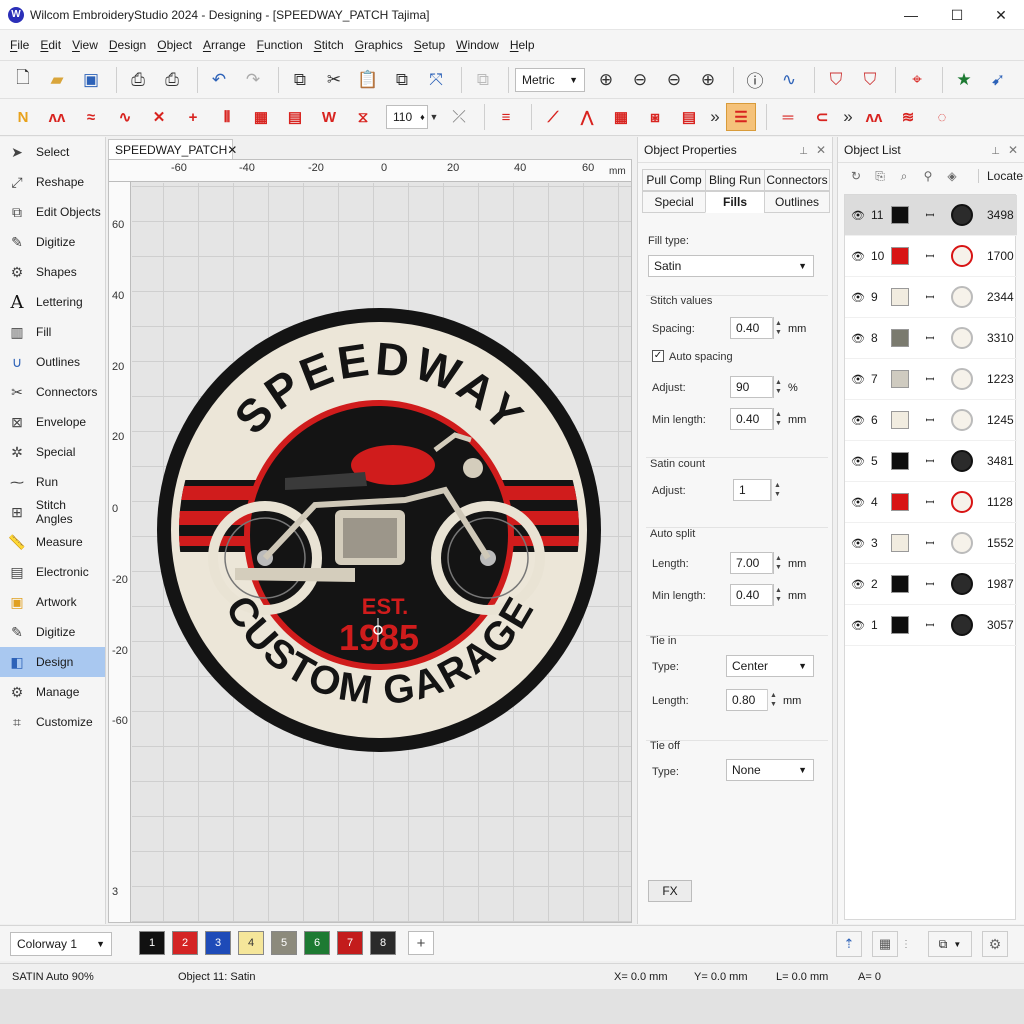  I want to click on menu-edit: Edit, so click(50, 45).